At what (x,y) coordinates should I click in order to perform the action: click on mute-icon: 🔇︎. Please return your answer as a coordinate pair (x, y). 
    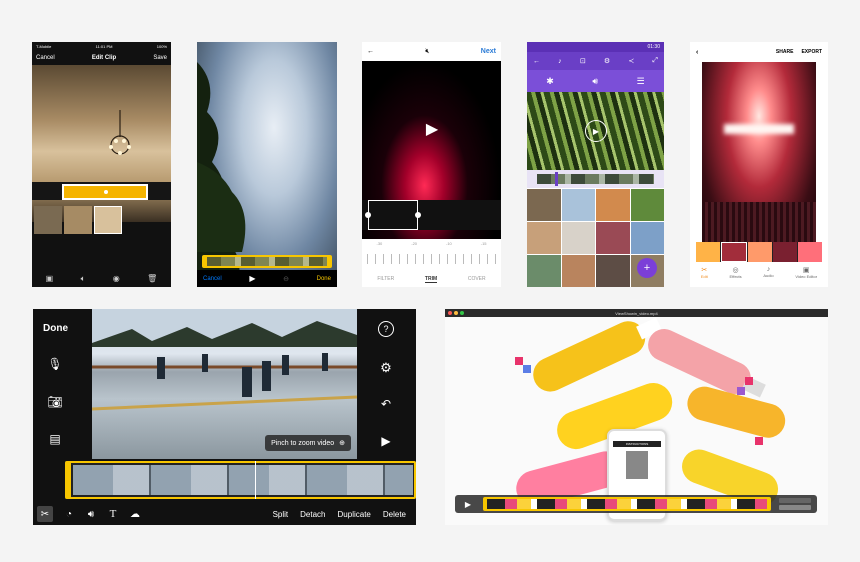
    Looking at the image, I should click on (427, 52).